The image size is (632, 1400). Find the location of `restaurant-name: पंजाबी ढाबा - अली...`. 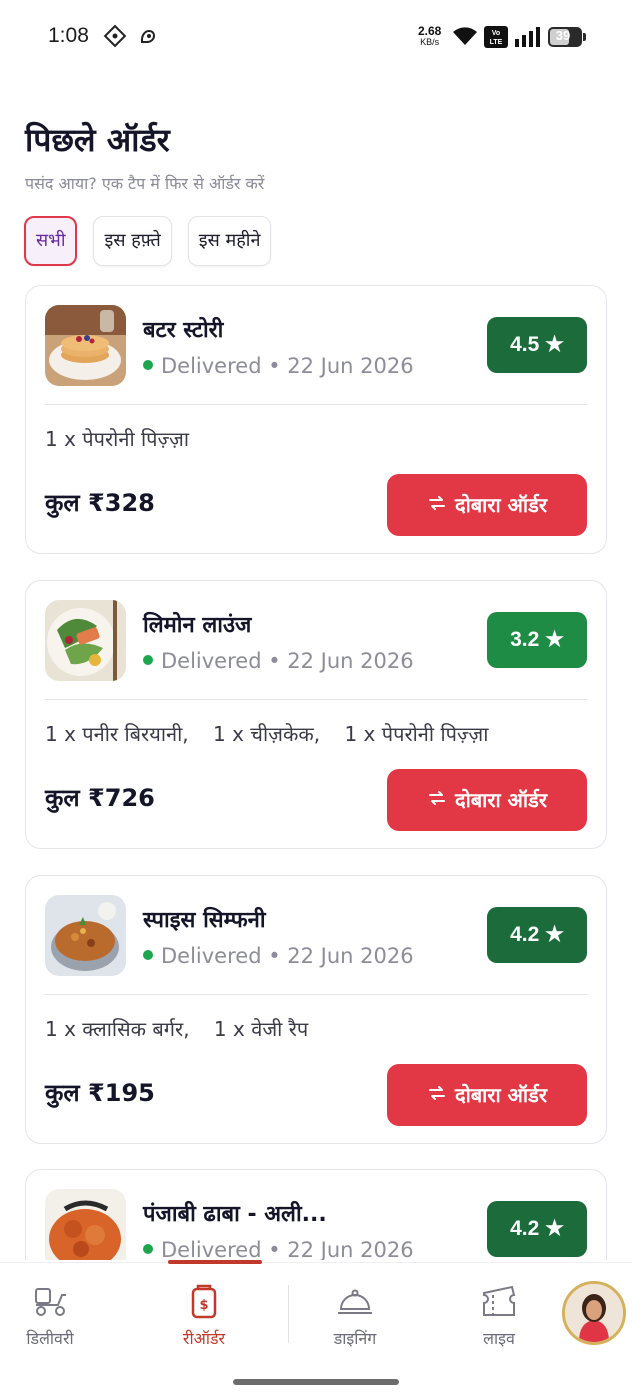

restaurant-name: पंजाबी ढाबा - अली... is located at coordinates (235, 1214).